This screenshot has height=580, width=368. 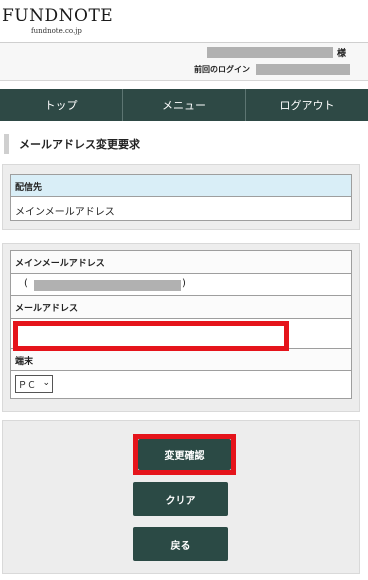 I want to click on back-button: 戻る, so click(x=180, y=544).